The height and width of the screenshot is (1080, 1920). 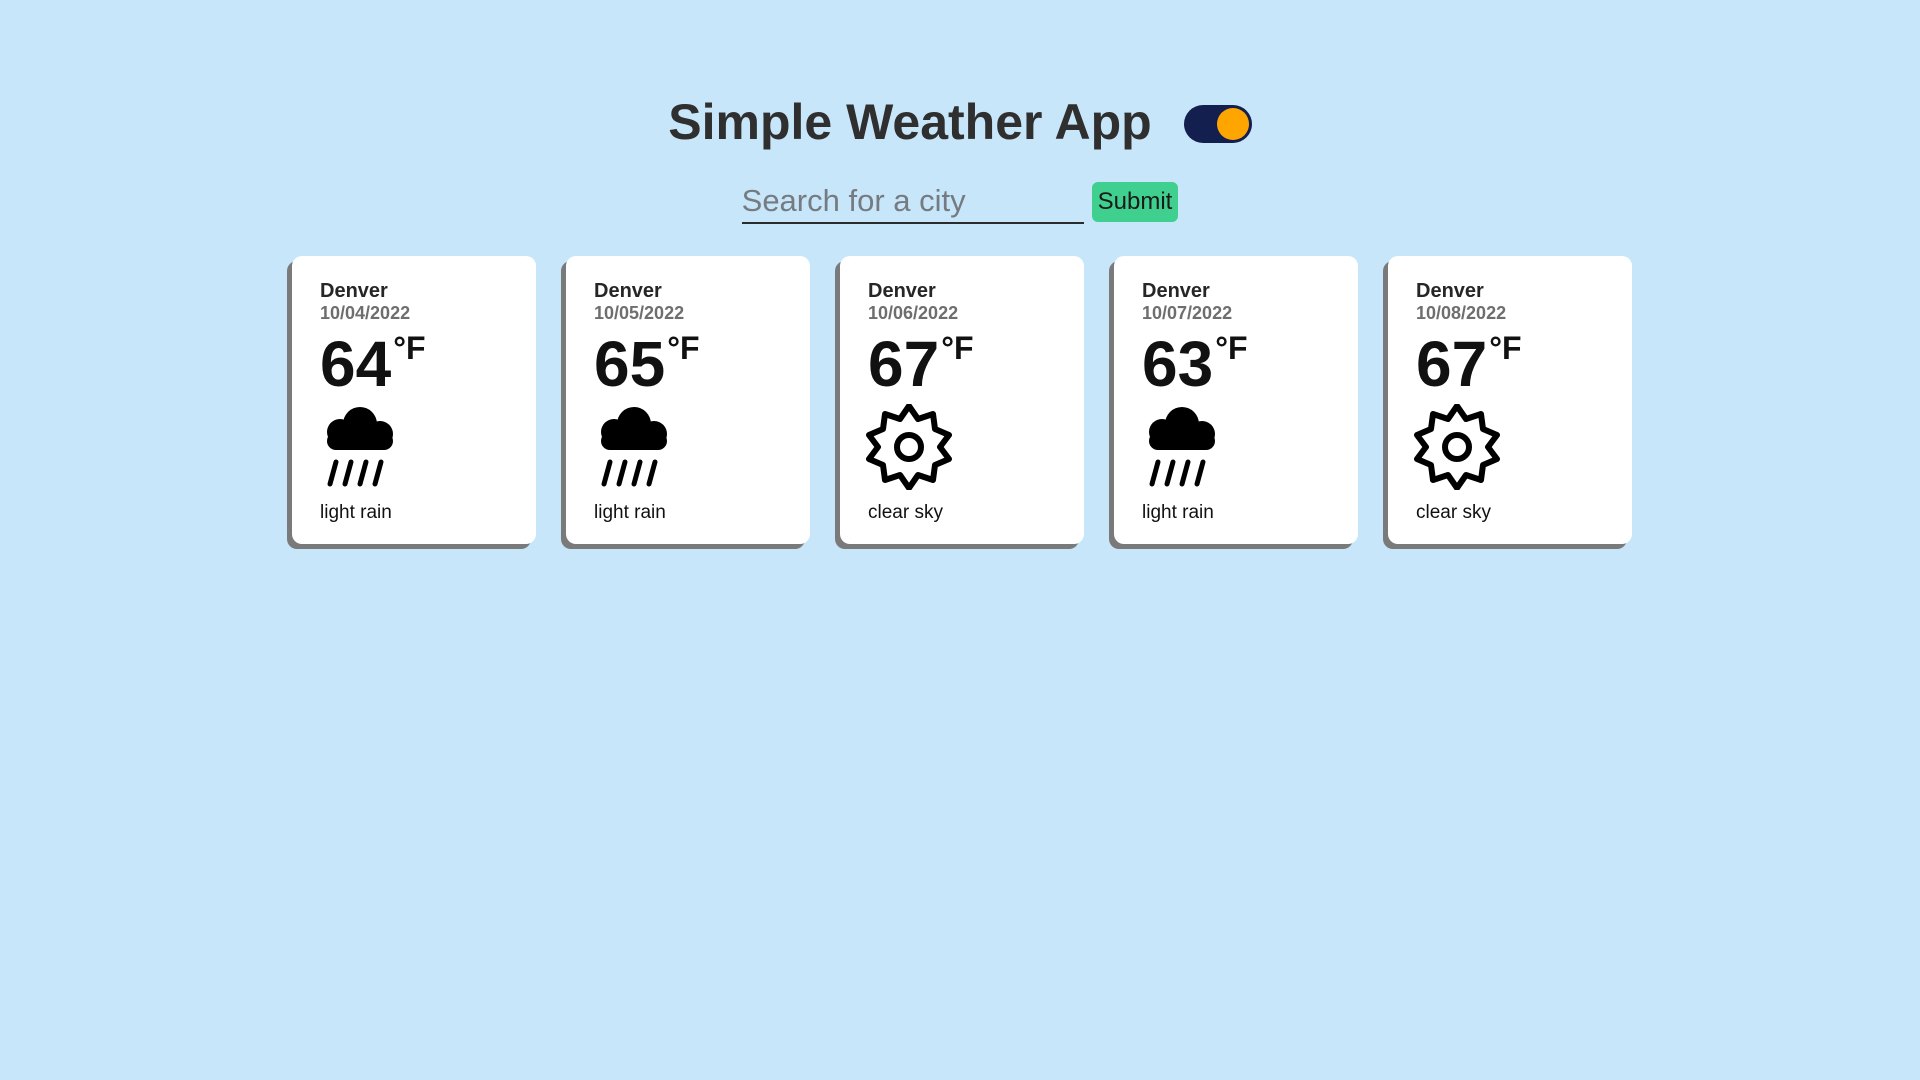 What do you see at coordinates (1187, 313) in the screenshot?
I see `card-date: 10/07/2022` at bounding box center [1187, 313].